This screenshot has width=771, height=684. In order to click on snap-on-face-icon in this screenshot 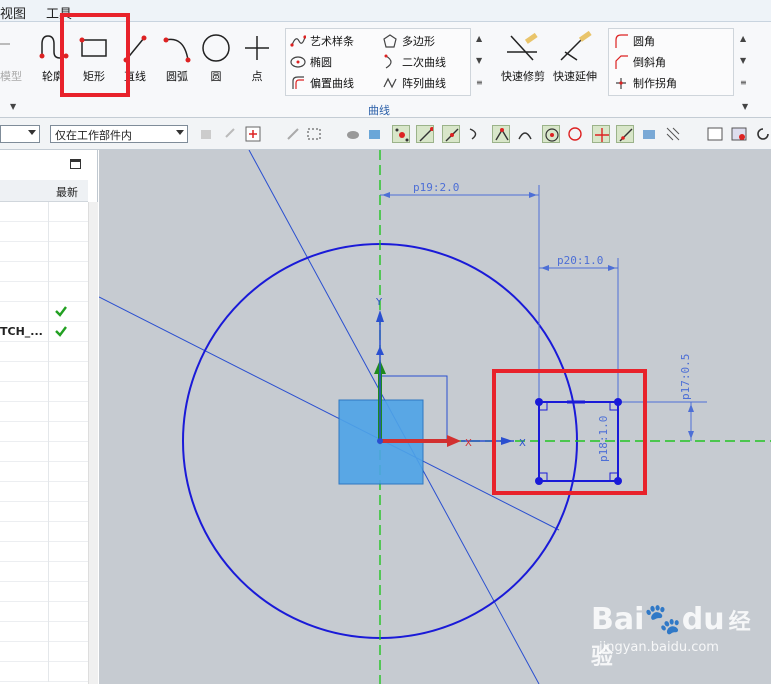, I will do `click(649, 134)`.